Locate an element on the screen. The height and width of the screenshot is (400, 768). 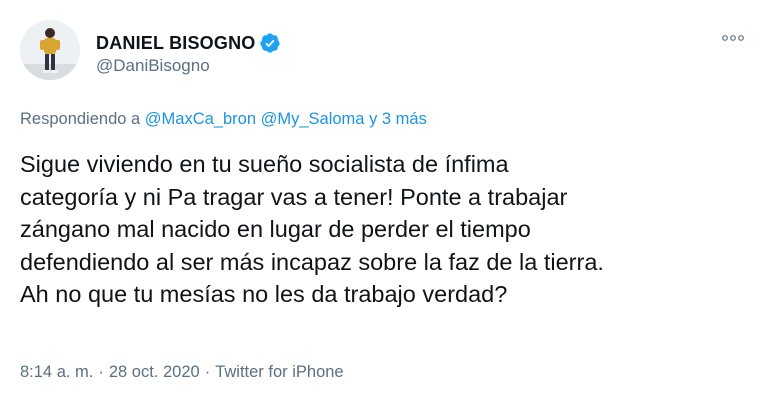
mention-link: @MaxCa_bron is located at coordinates (200, 119).